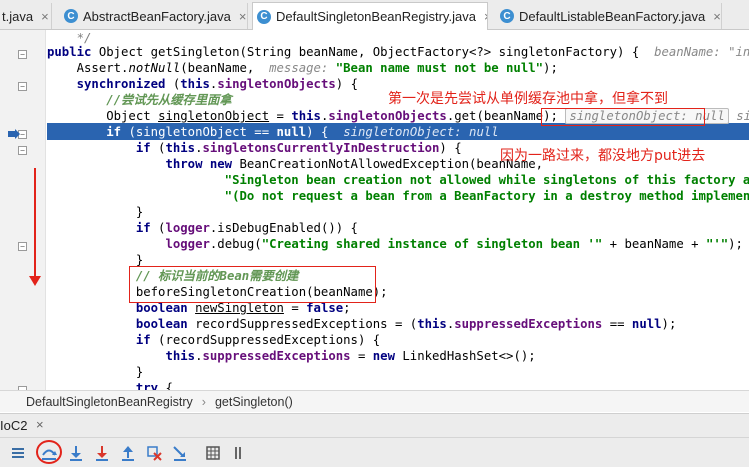 Image resolution: width=749 pixels, height=467 pixels. What do you see at coordinates (110, 385) in the screenshot?
I see `code-line: try {` at bounding box center [110, 385].